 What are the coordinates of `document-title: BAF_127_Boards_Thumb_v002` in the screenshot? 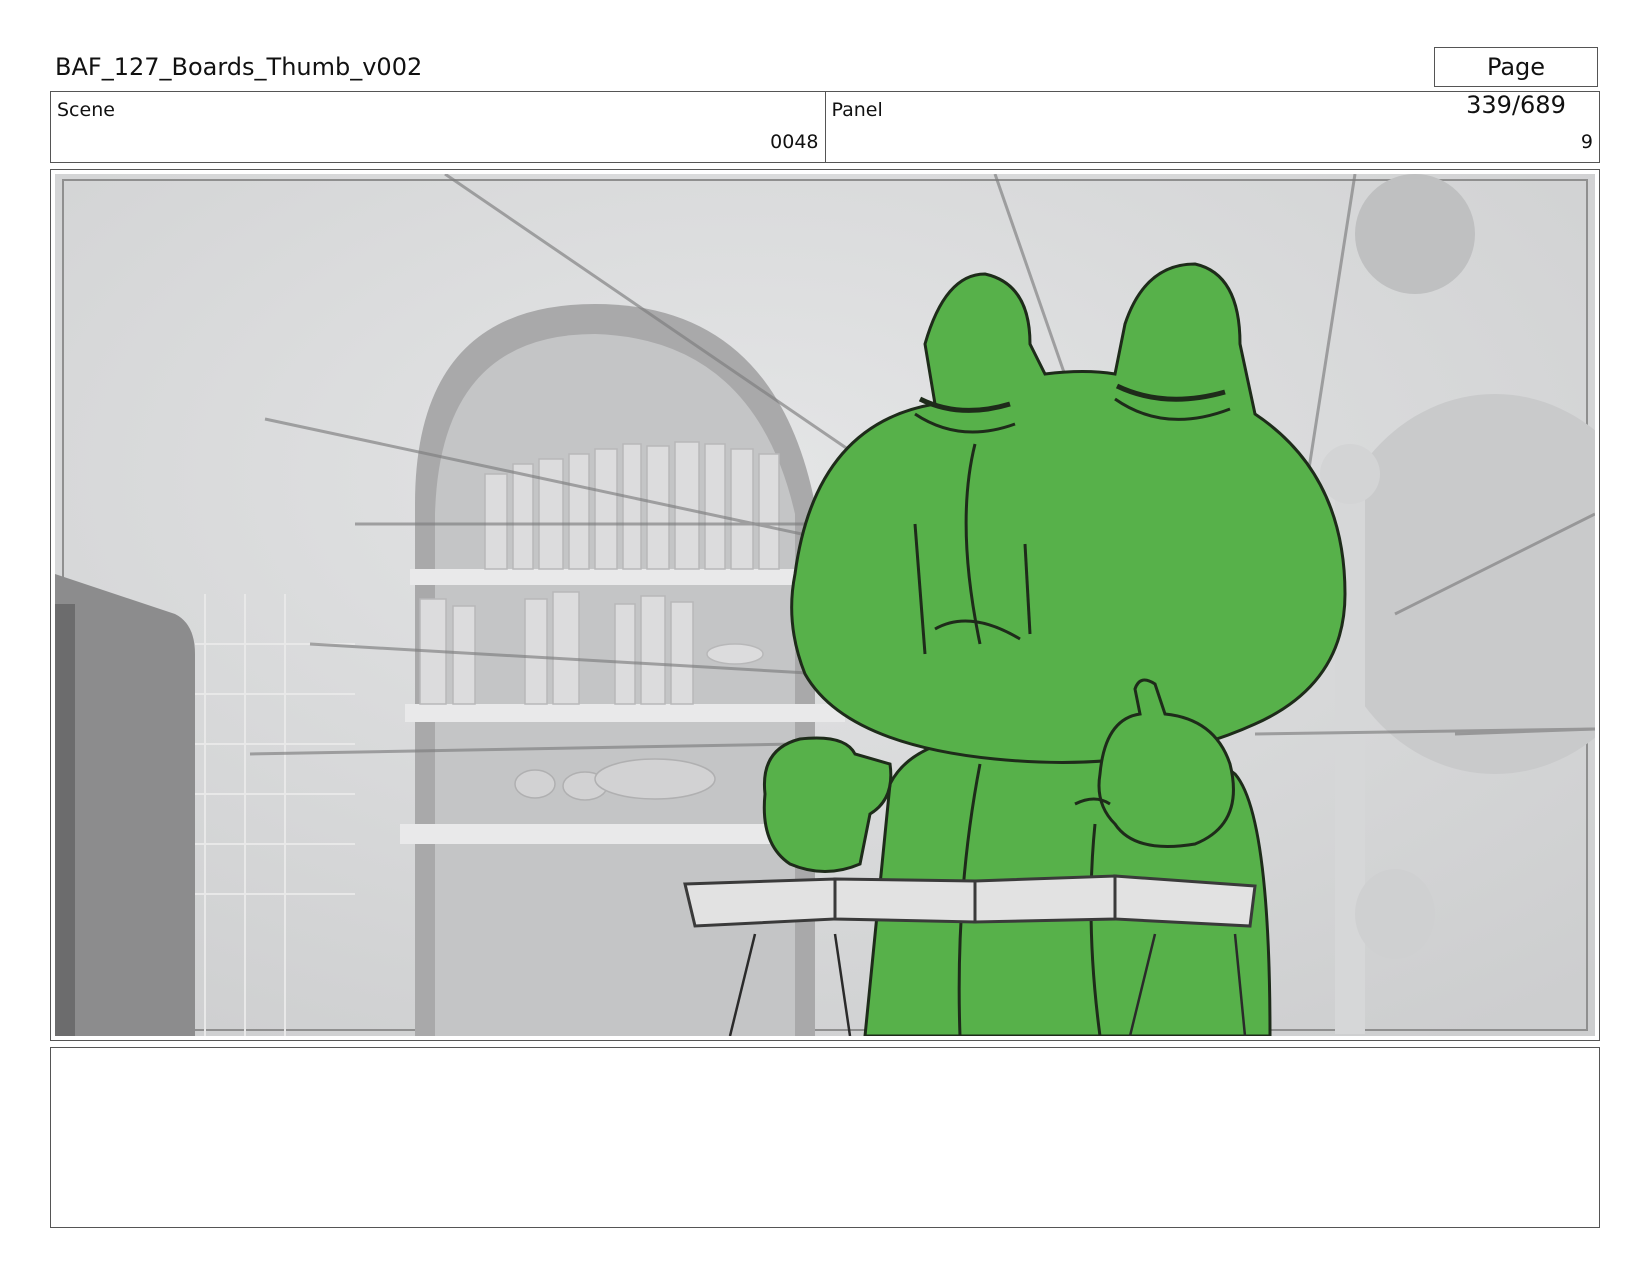 It's located at (239, 67).